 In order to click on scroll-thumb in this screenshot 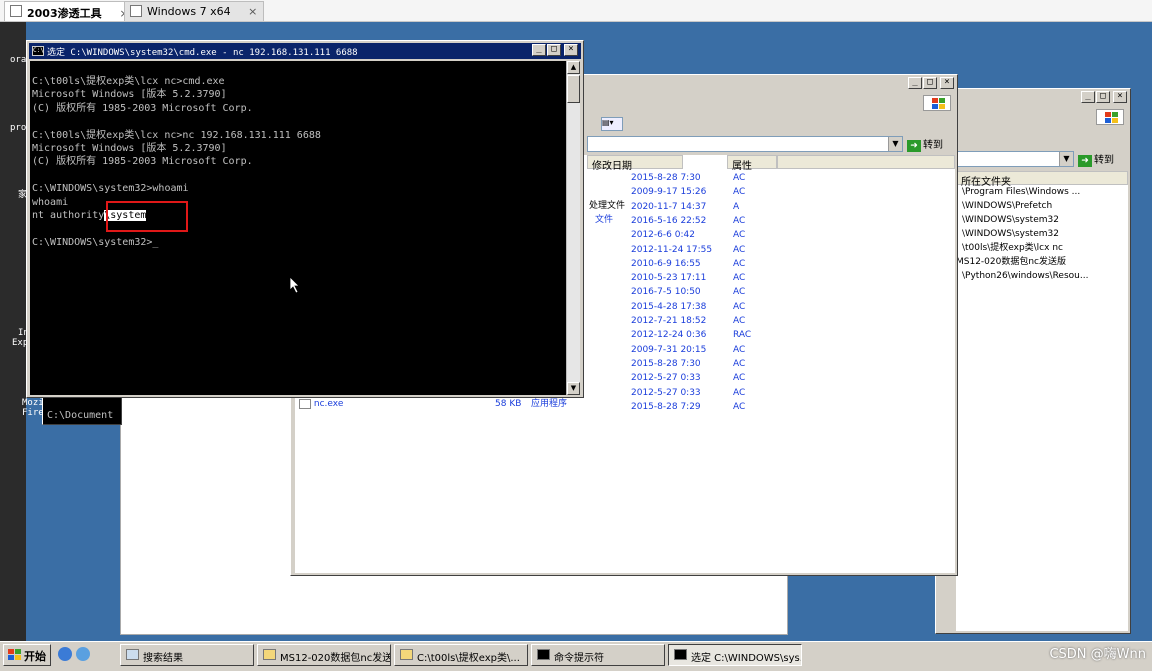, I will do `click(573, 89)`.